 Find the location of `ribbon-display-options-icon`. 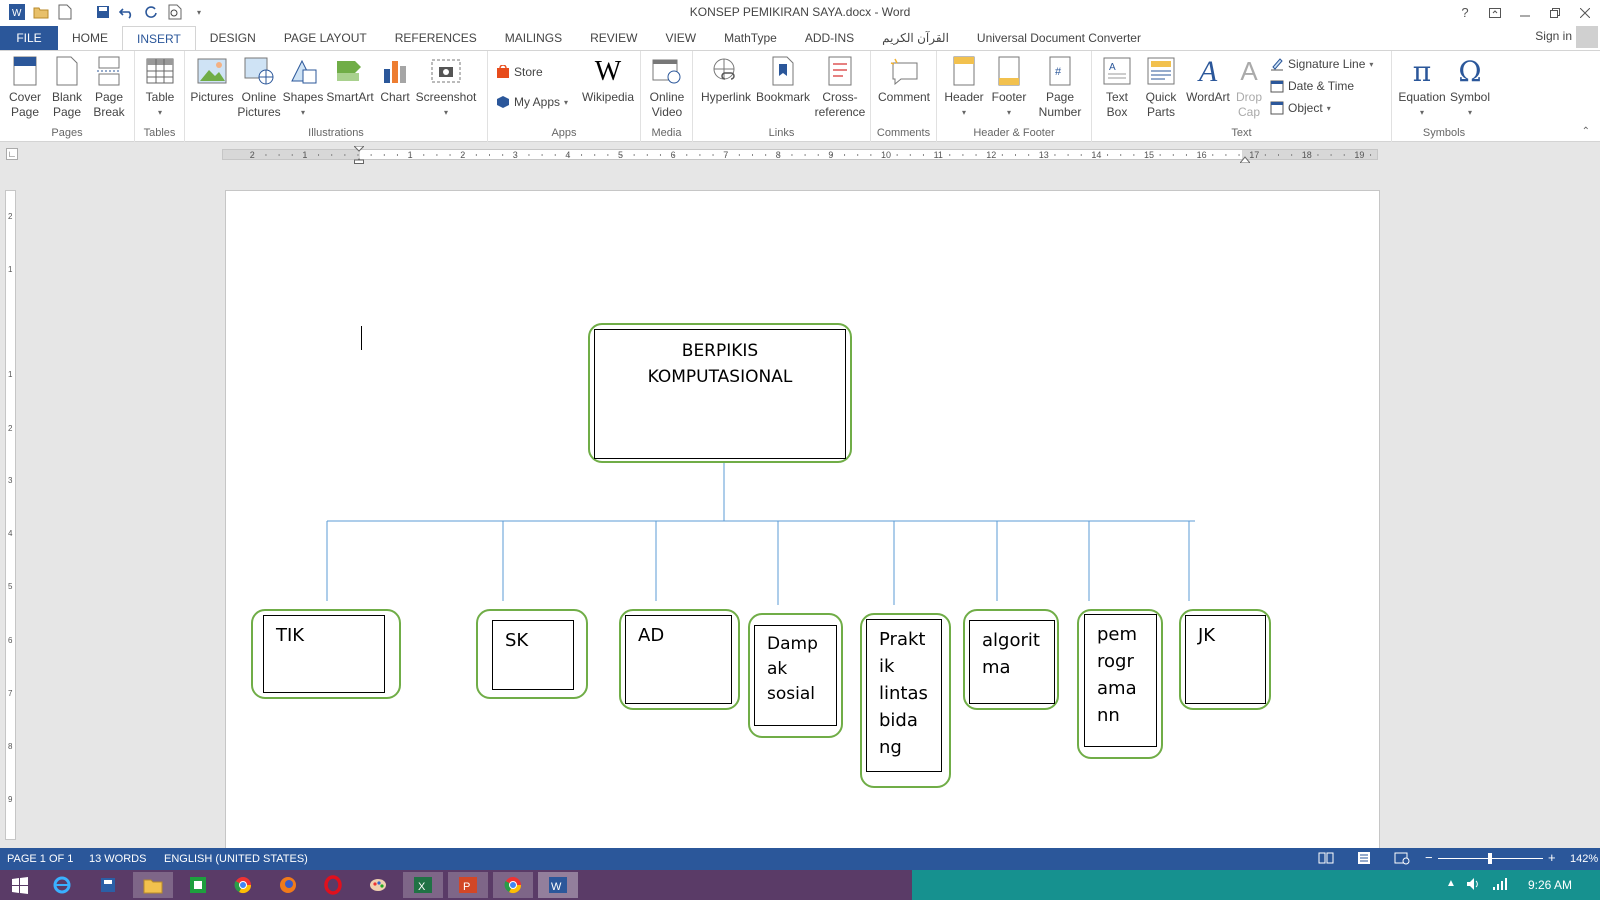

ribbon-display-options-icon is located at coordinates (1495, 12).